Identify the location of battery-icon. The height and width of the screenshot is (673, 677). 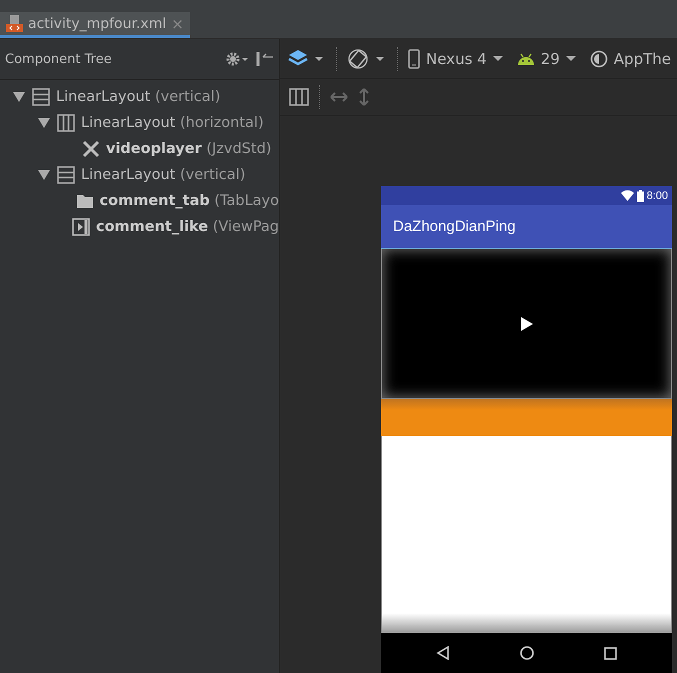
(640, 196).